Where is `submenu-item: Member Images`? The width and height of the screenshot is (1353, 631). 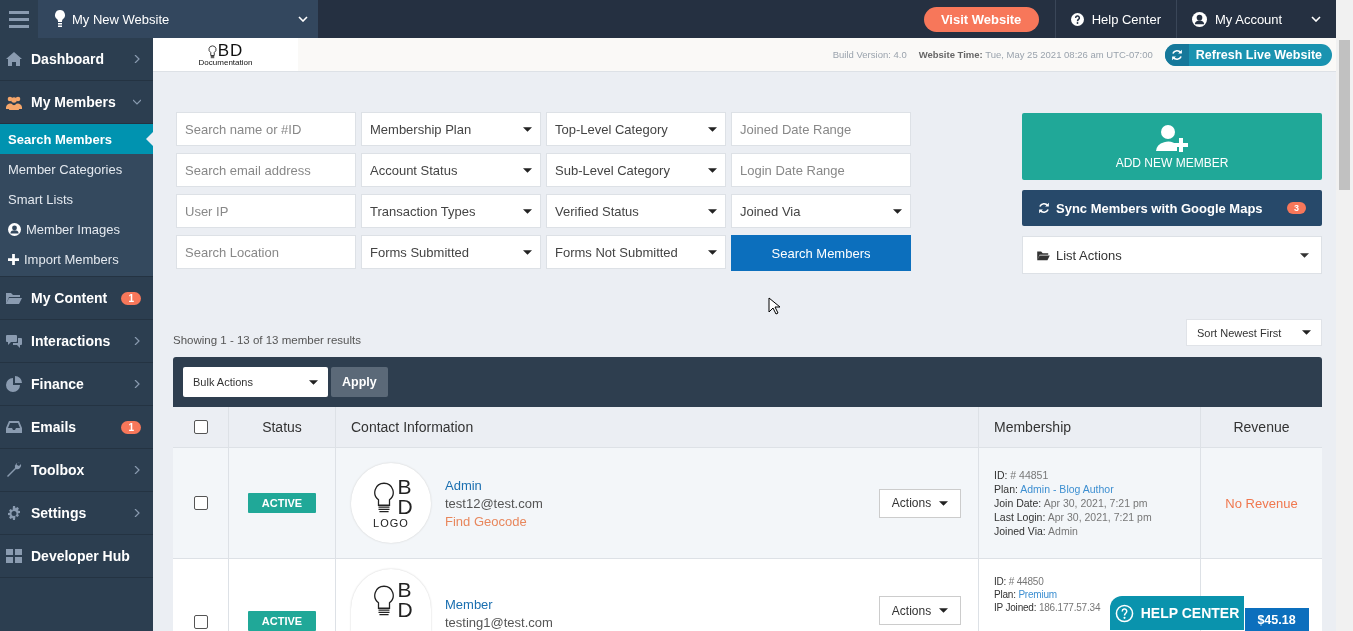
submenu-item: Member Images is located at coordinates (76, 229).